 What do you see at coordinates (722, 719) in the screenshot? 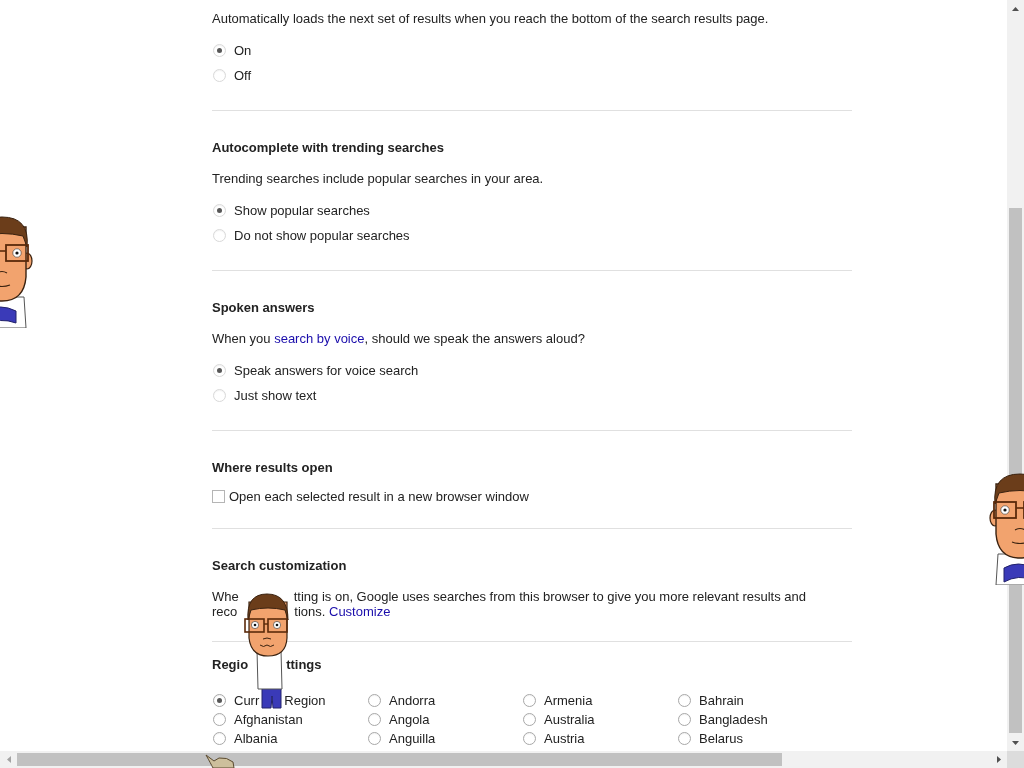
I see `radio-option: Bangladesh` at bounding box center [722, 719].